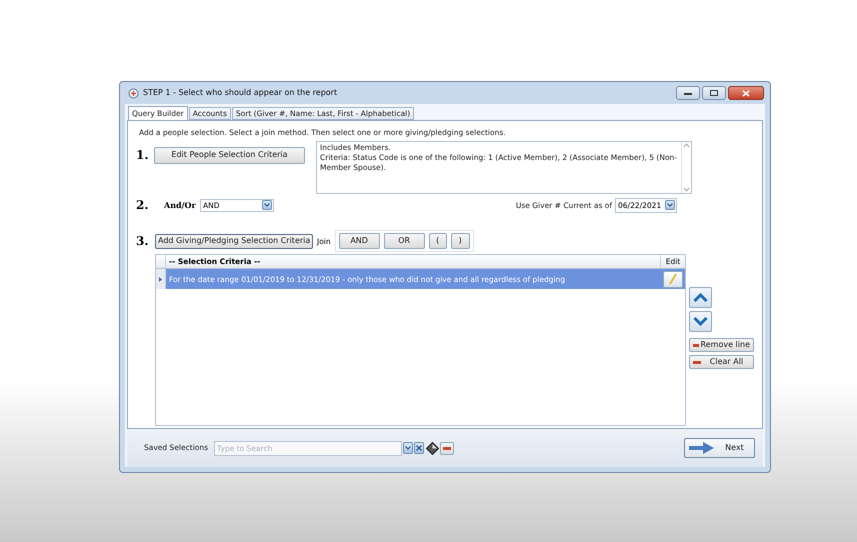 Image resolution: width=857 pixels, height=542 pixels. I want to click on diamond-button, so click(432, 448).